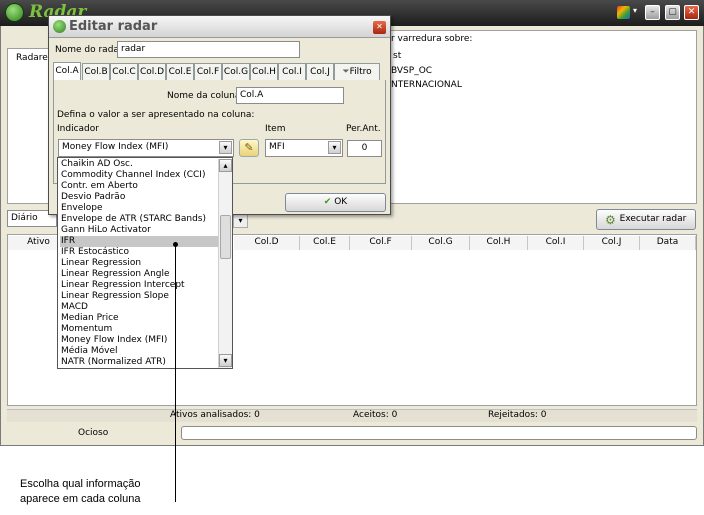 The height and width of the screenshot is (515, 704). I want to click on edit-pencil-button: ✎, so click(249, 148).